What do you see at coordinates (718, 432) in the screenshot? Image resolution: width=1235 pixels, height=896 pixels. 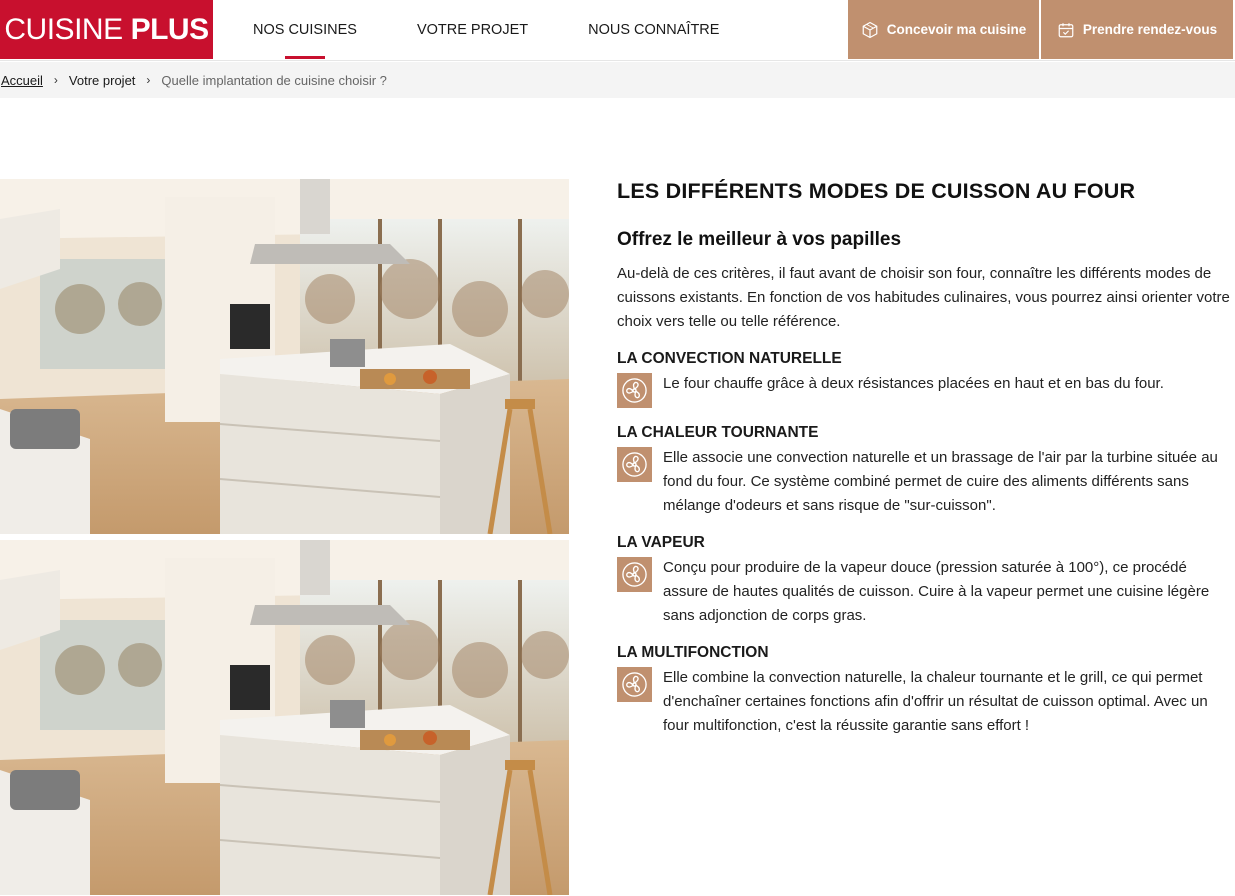 I see `cooking-mode-title: LA CHALEUR TOURNANTE` at bounding box center [718, 432].